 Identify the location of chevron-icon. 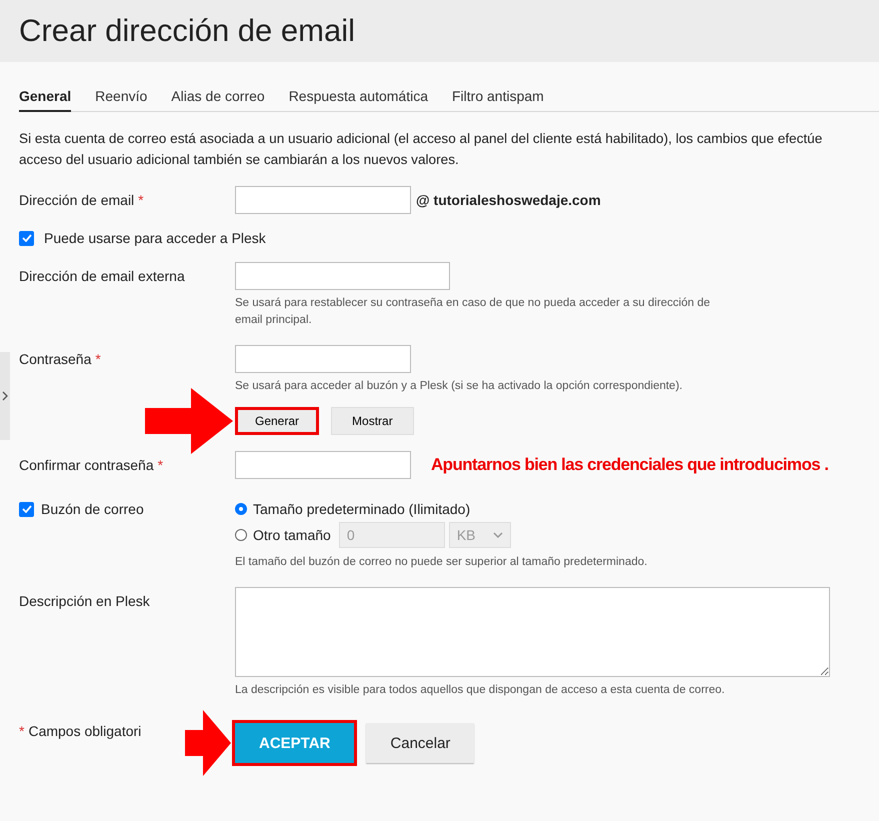
(5, 396).